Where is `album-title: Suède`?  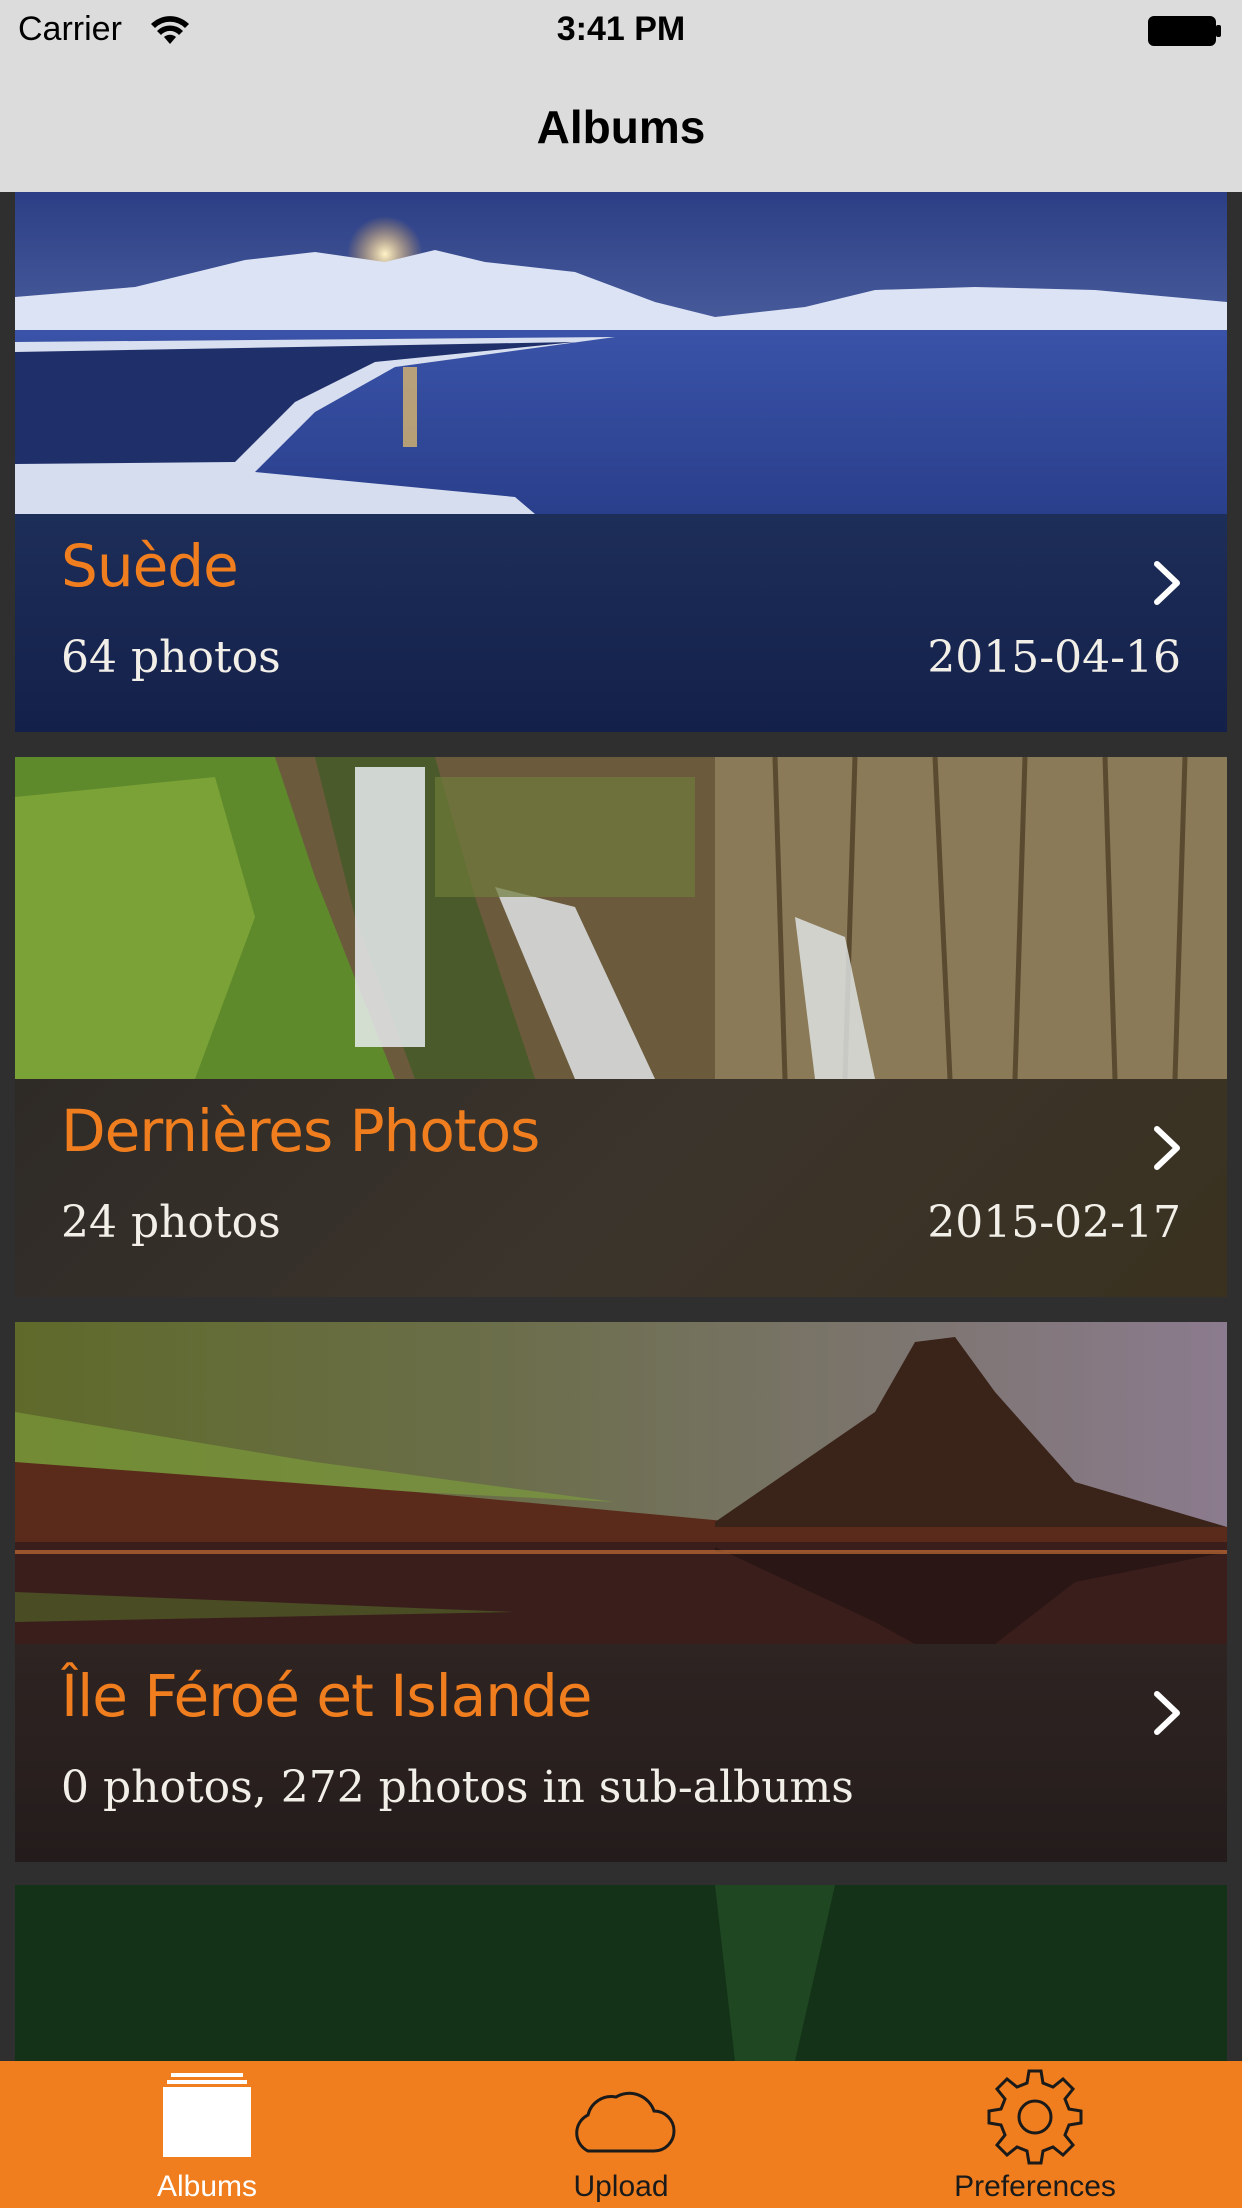
album-title: Suède is located at coordinates (150, 566).